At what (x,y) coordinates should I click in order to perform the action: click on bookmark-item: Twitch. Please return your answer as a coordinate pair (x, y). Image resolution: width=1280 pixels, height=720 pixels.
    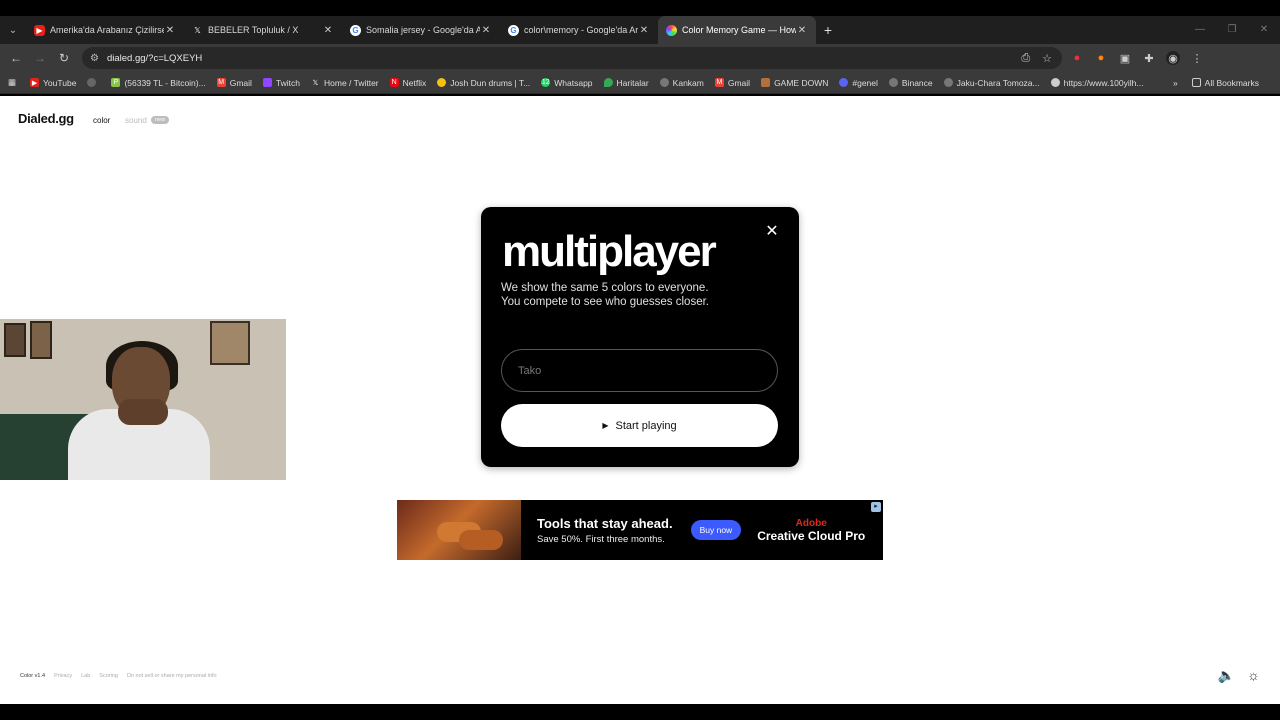
    Looking at the image, I should click on (281, 82).